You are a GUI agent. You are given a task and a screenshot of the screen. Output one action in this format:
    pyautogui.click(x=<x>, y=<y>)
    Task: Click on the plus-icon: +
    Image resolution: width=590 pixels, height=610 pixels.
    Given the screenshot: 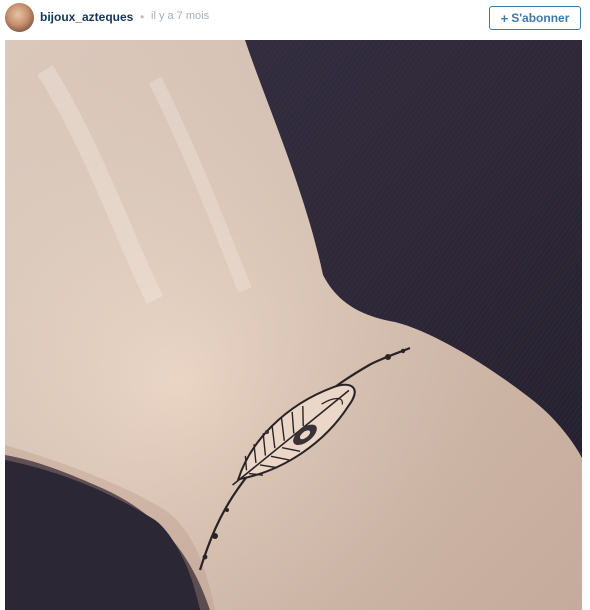 What is the action you would take?
    pyautogui.click(x=504, y=18)
    